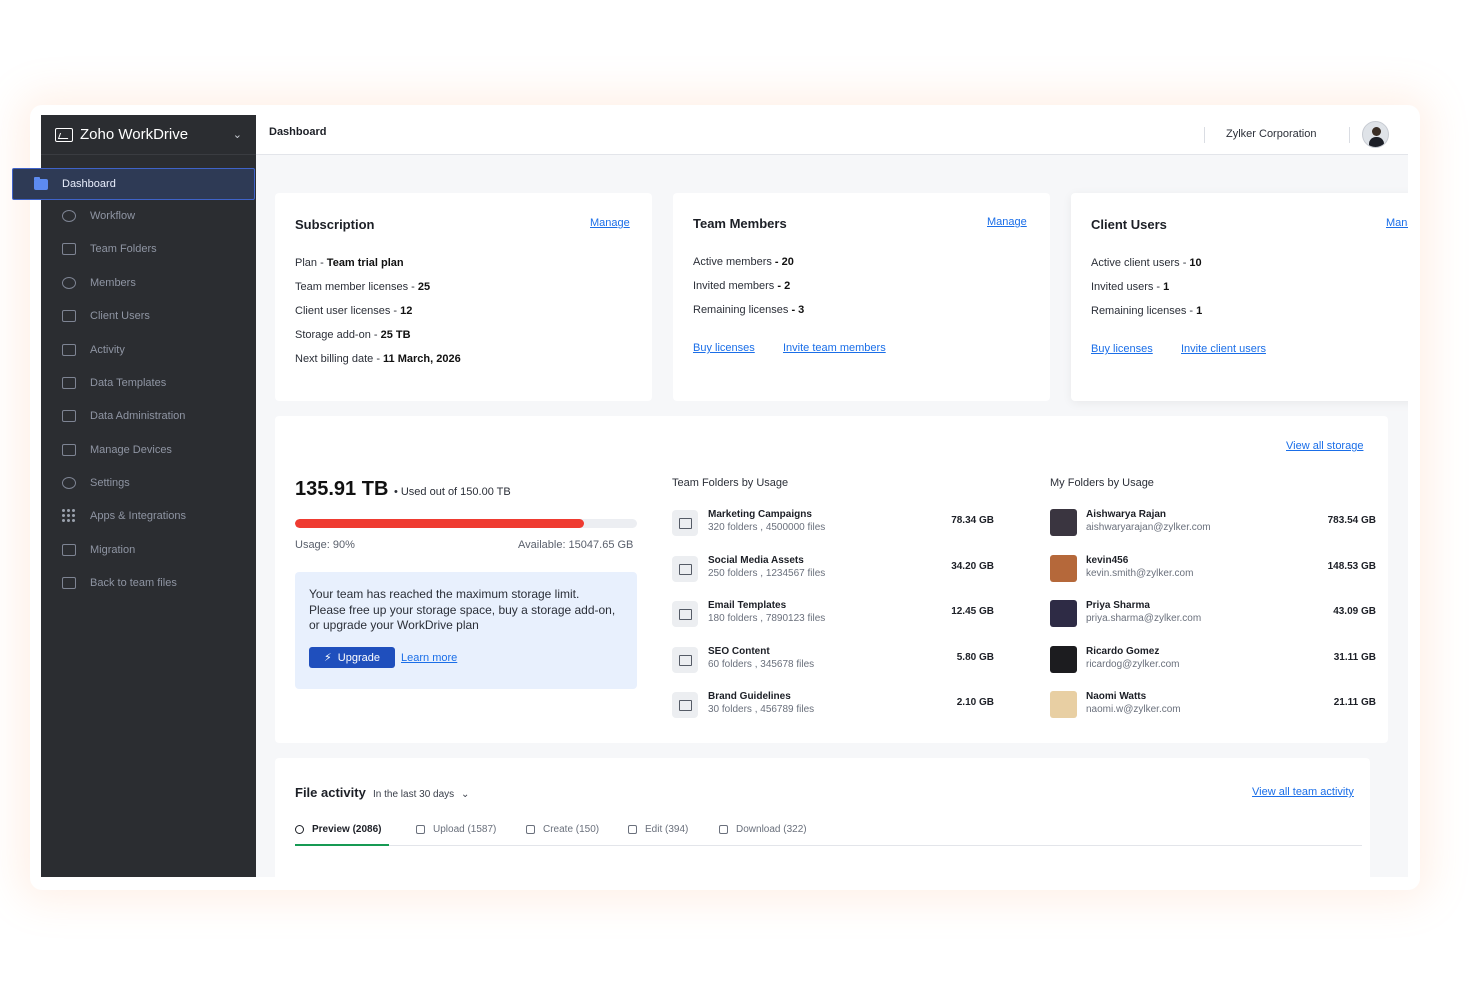 This screenshot has height=987, width=1480. I want to click on my-folder-row: Ricardo Gomez ricardog@zylker.com 31.11 GB, so click(1213, 661).